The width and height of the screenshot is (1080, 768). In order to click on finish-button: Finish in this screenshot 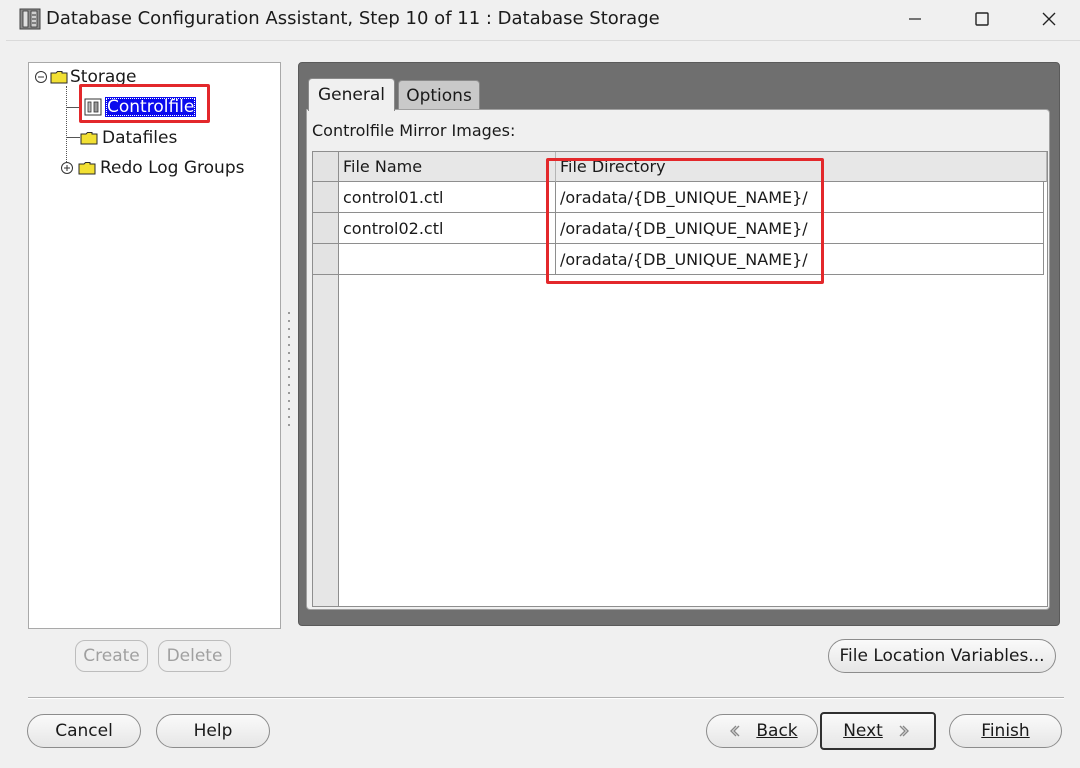, I will do `click(1005, 731)`.